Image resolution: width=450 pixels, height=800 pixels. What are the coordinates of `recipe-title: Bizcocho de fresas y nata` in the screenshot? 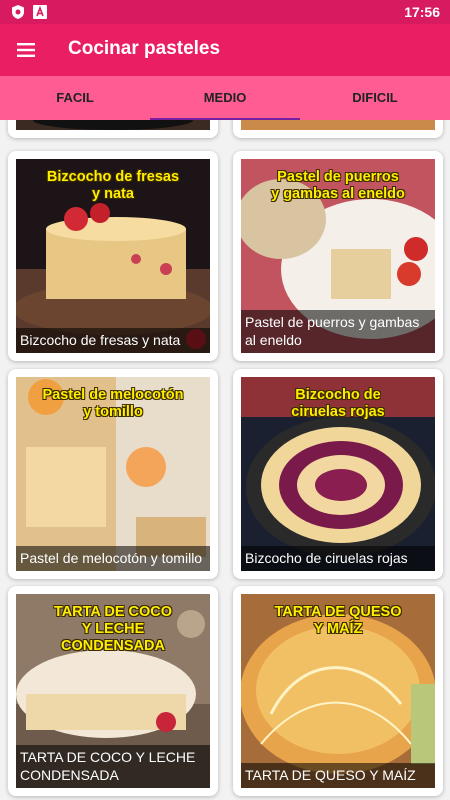 It's located at (113, 340).